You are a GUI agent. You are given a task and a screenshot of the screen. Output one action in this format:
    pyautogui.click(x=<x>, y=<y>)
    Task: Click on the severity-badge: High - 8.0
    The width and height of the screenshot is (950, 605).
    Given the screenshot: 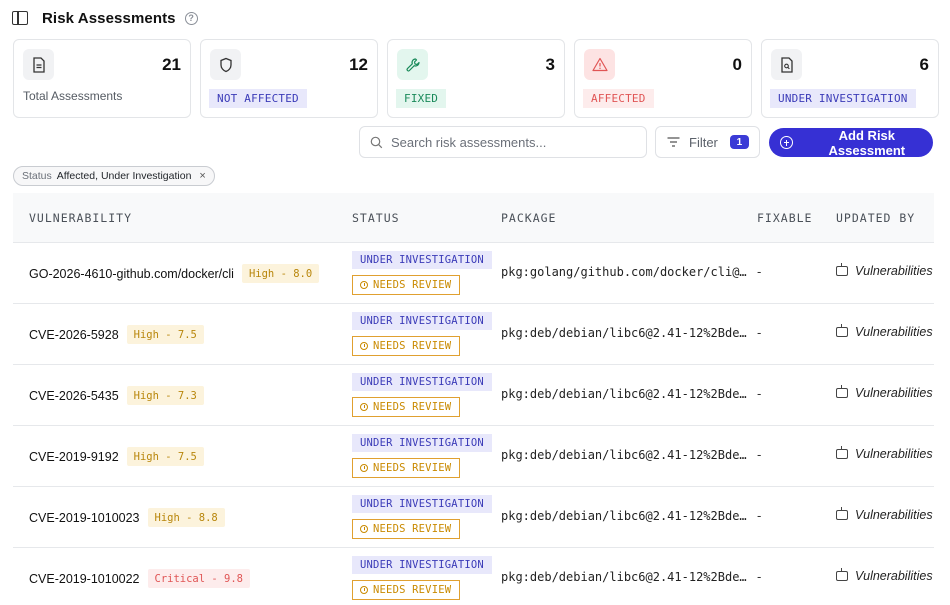 What is the action you would take?
    pyautogui.click(x=280, y=273)
    